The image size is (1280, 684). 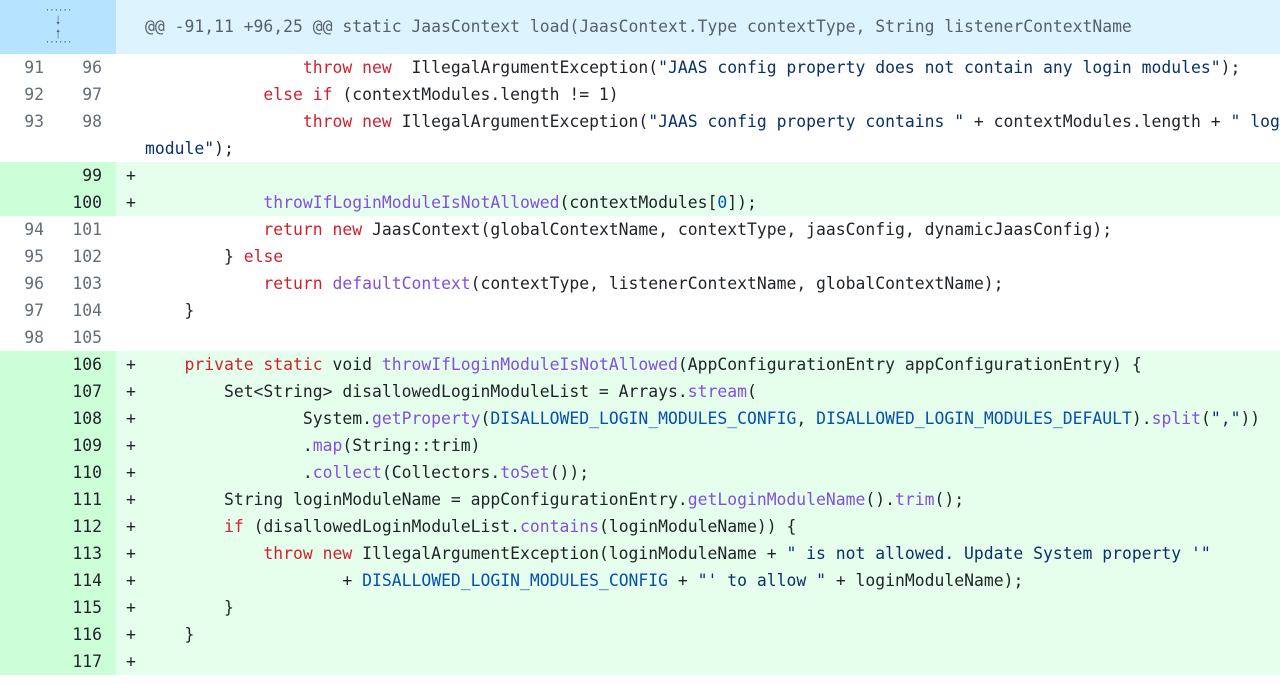 I want to click on old-line-number: 93, so click(x=29, y=135).